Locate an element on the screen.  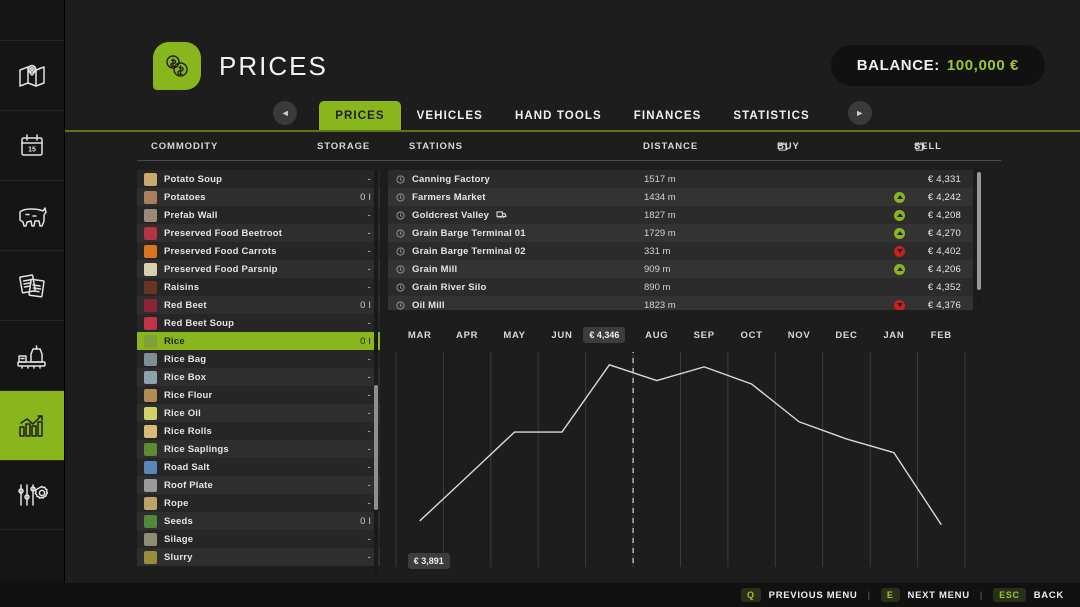
commodity-row: Silage - is located at coordinates (258, 539).